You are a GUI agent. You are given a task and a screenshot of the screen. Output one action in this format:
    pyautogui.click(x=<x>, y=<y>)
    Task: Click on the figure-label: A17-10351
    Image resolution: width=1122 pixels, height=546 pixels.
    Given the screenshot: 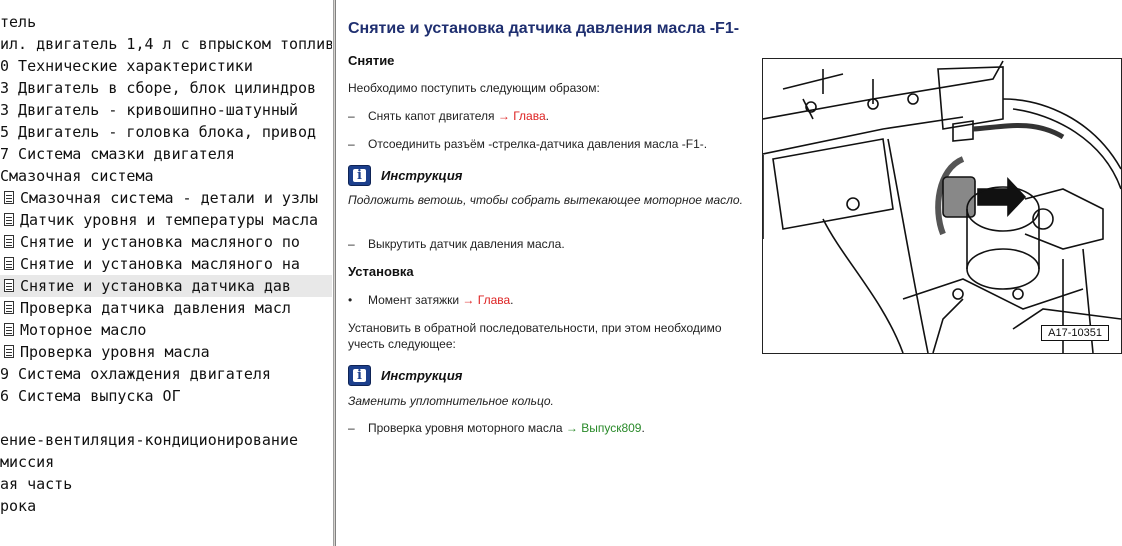 What is the action you would take?
    pyautogui.click(x=1075, y=333)
    